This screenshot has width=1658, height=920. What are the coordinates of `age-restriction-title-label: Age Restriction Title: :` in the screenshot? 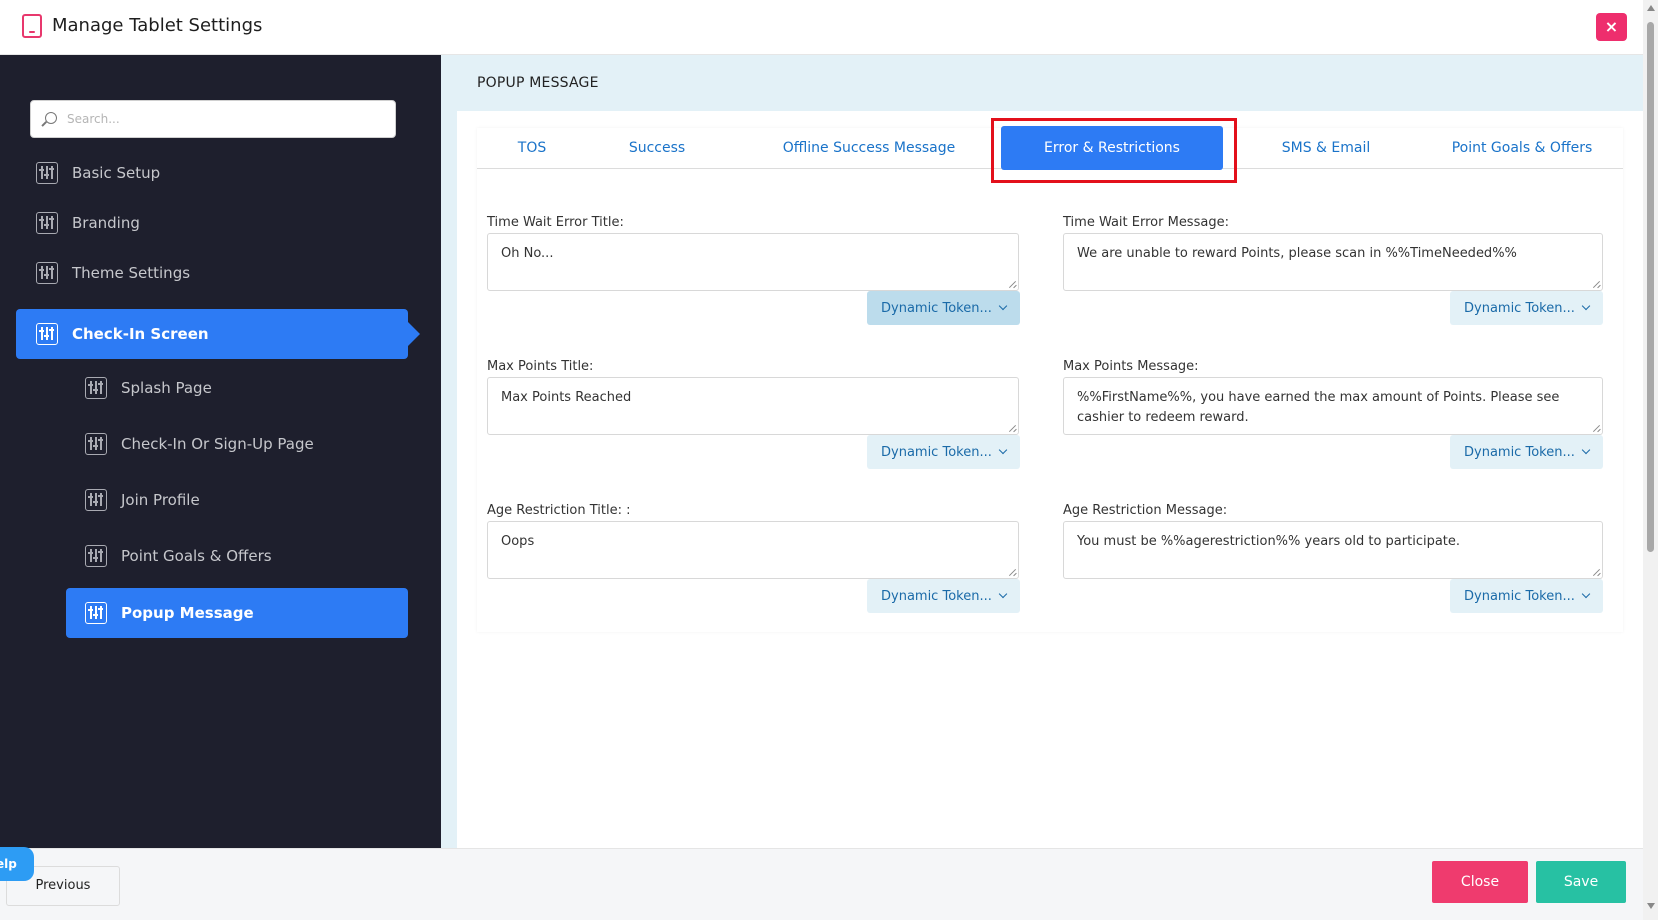 It's located at (559, 510).